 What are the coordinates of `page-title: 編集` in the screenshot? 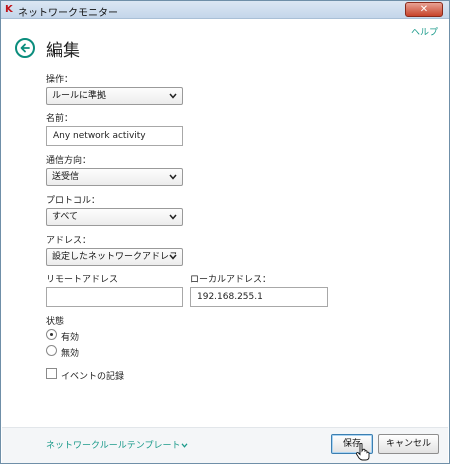 It's located at (63, 51).